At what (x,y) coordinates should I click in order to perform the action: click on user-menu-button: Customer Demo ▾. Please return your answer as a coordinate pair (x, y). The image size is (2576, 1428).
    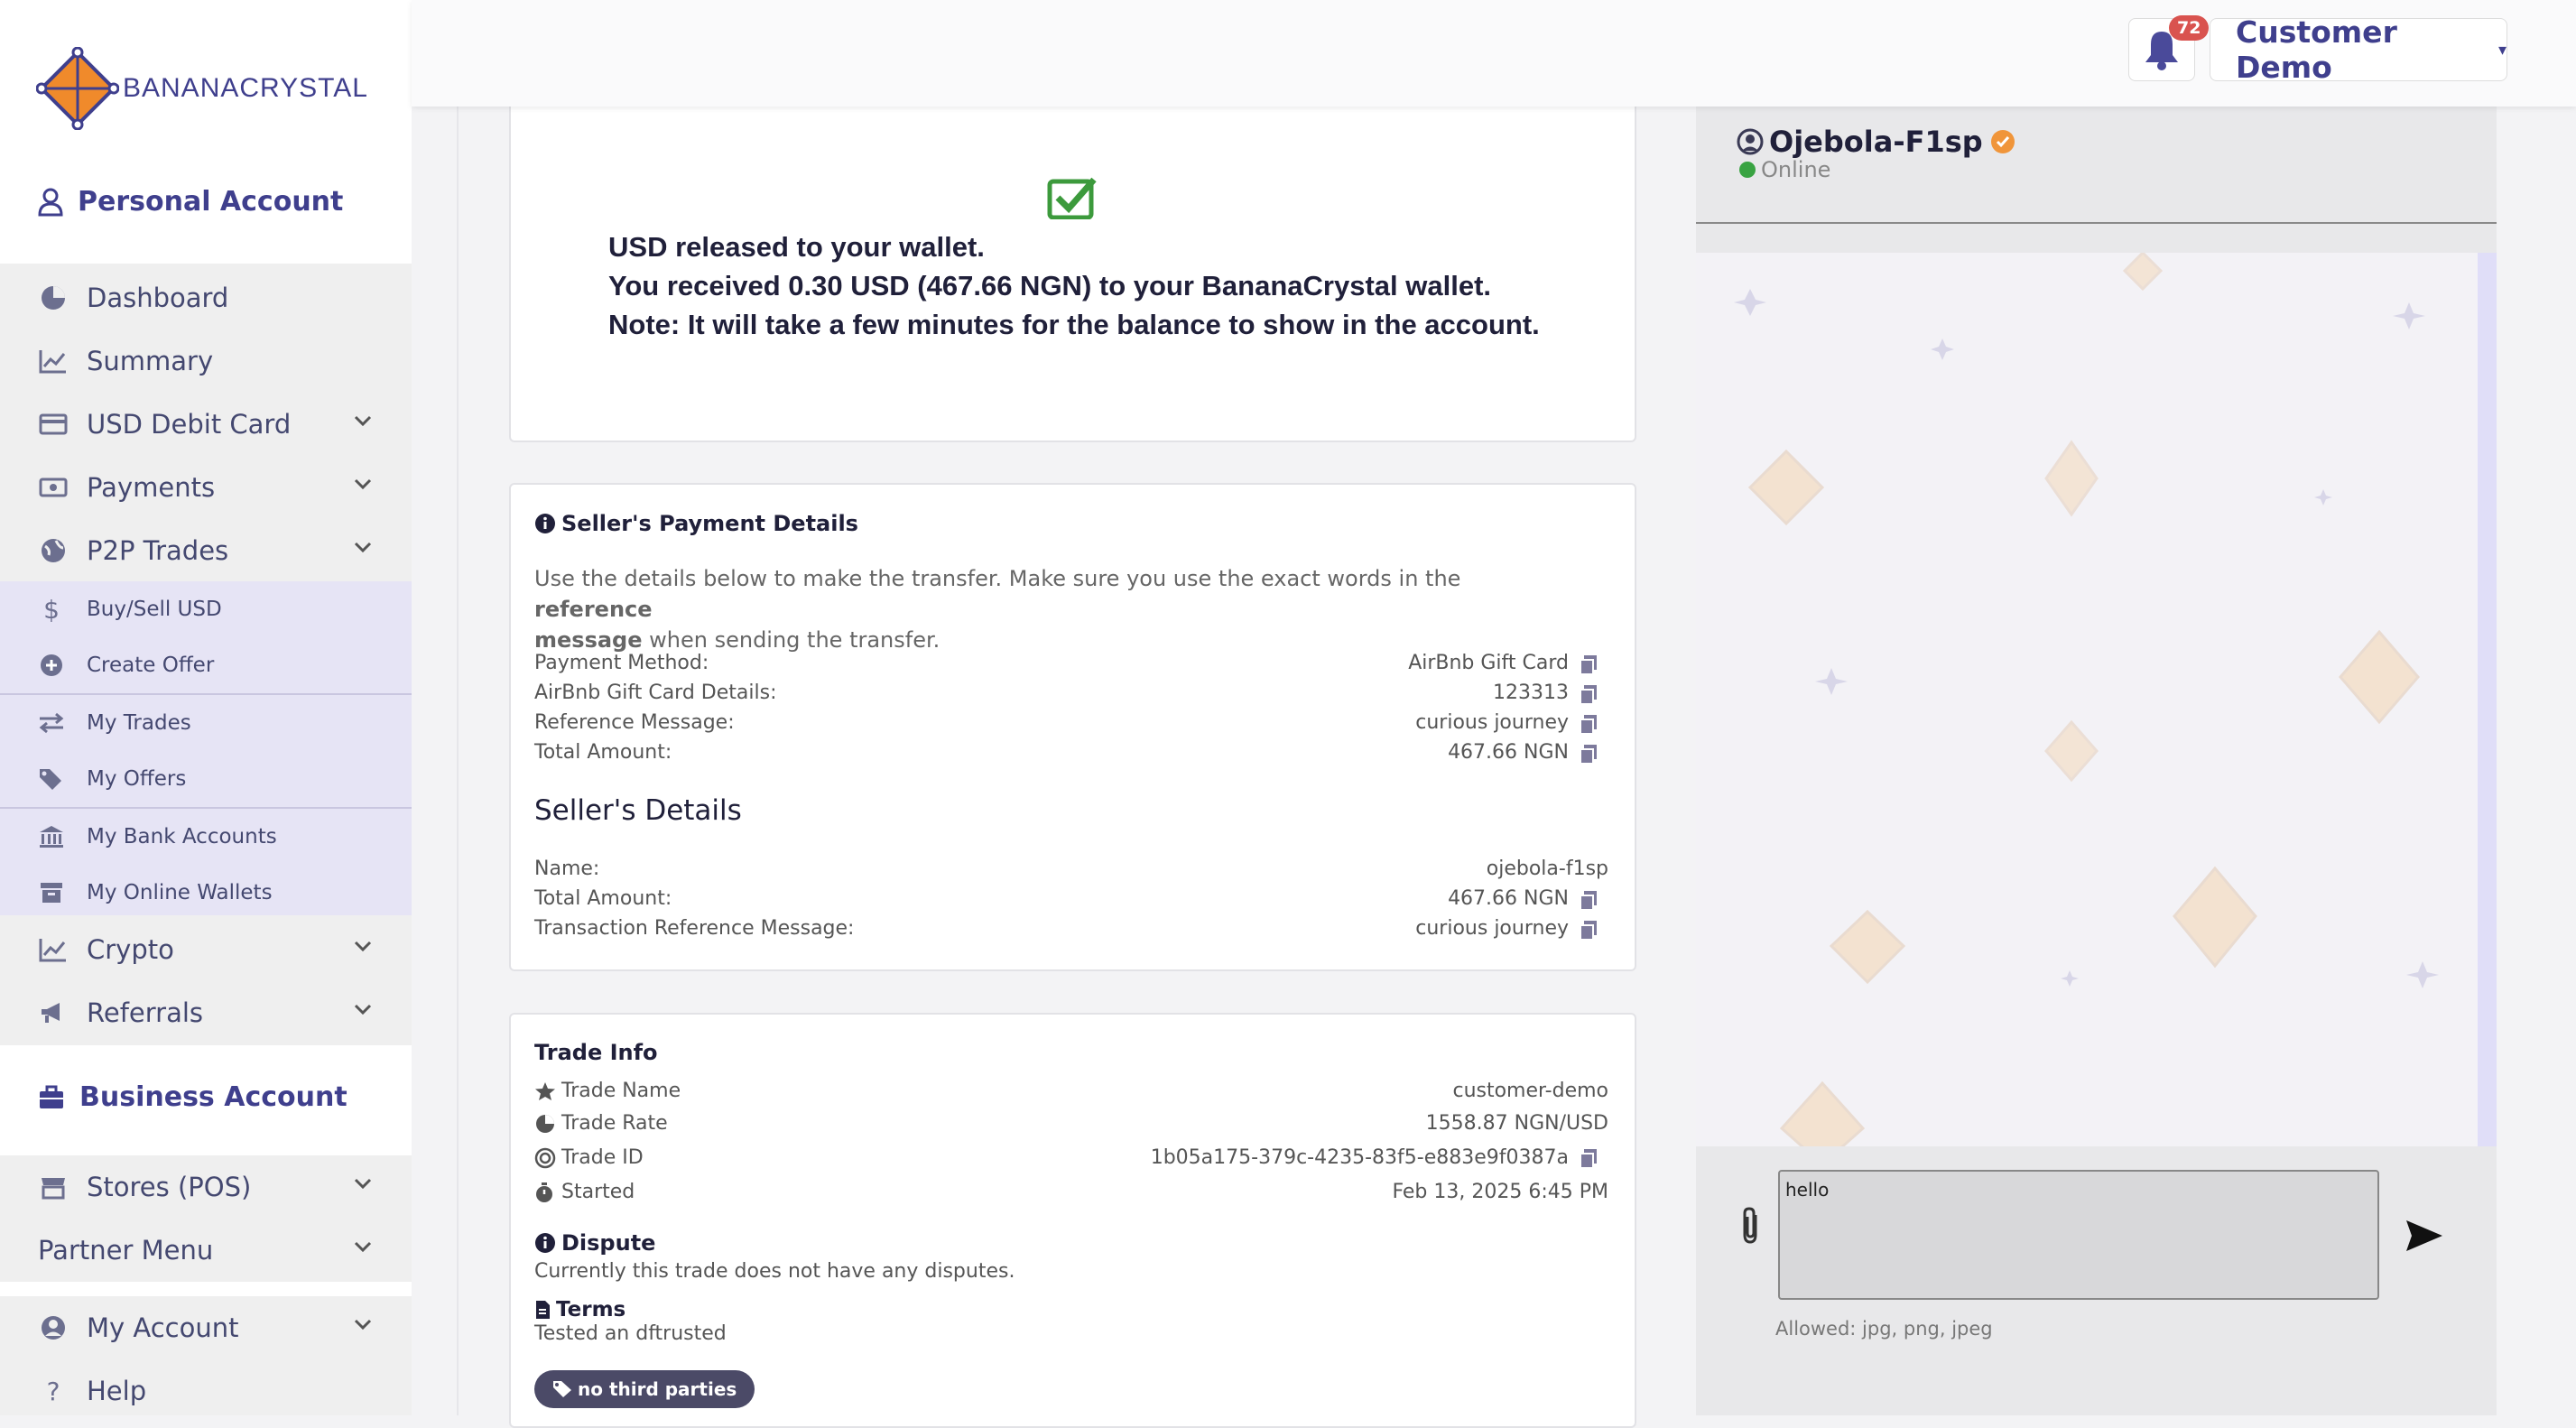
    Looking at the image, I should click on (2358, 49).